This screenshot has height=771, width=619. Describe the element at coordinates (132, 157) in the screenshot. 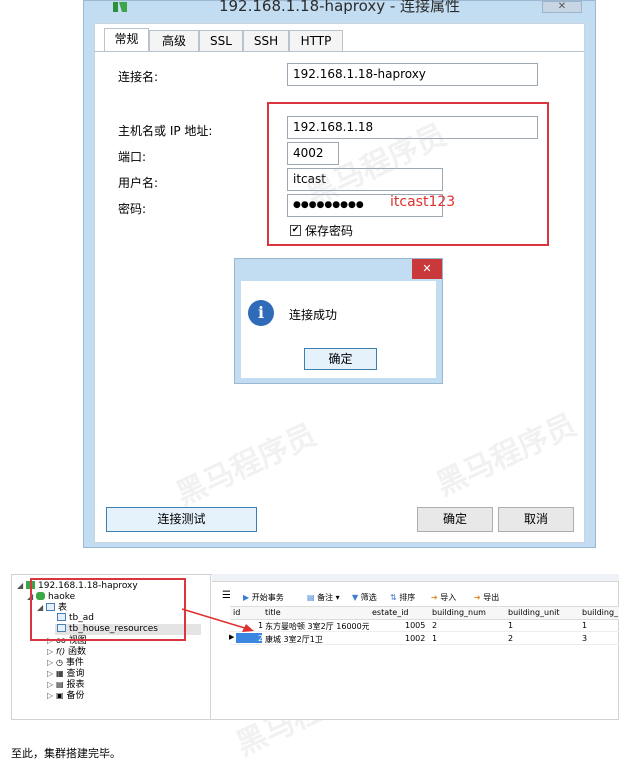

I see `port-label: 端口:` at that location.